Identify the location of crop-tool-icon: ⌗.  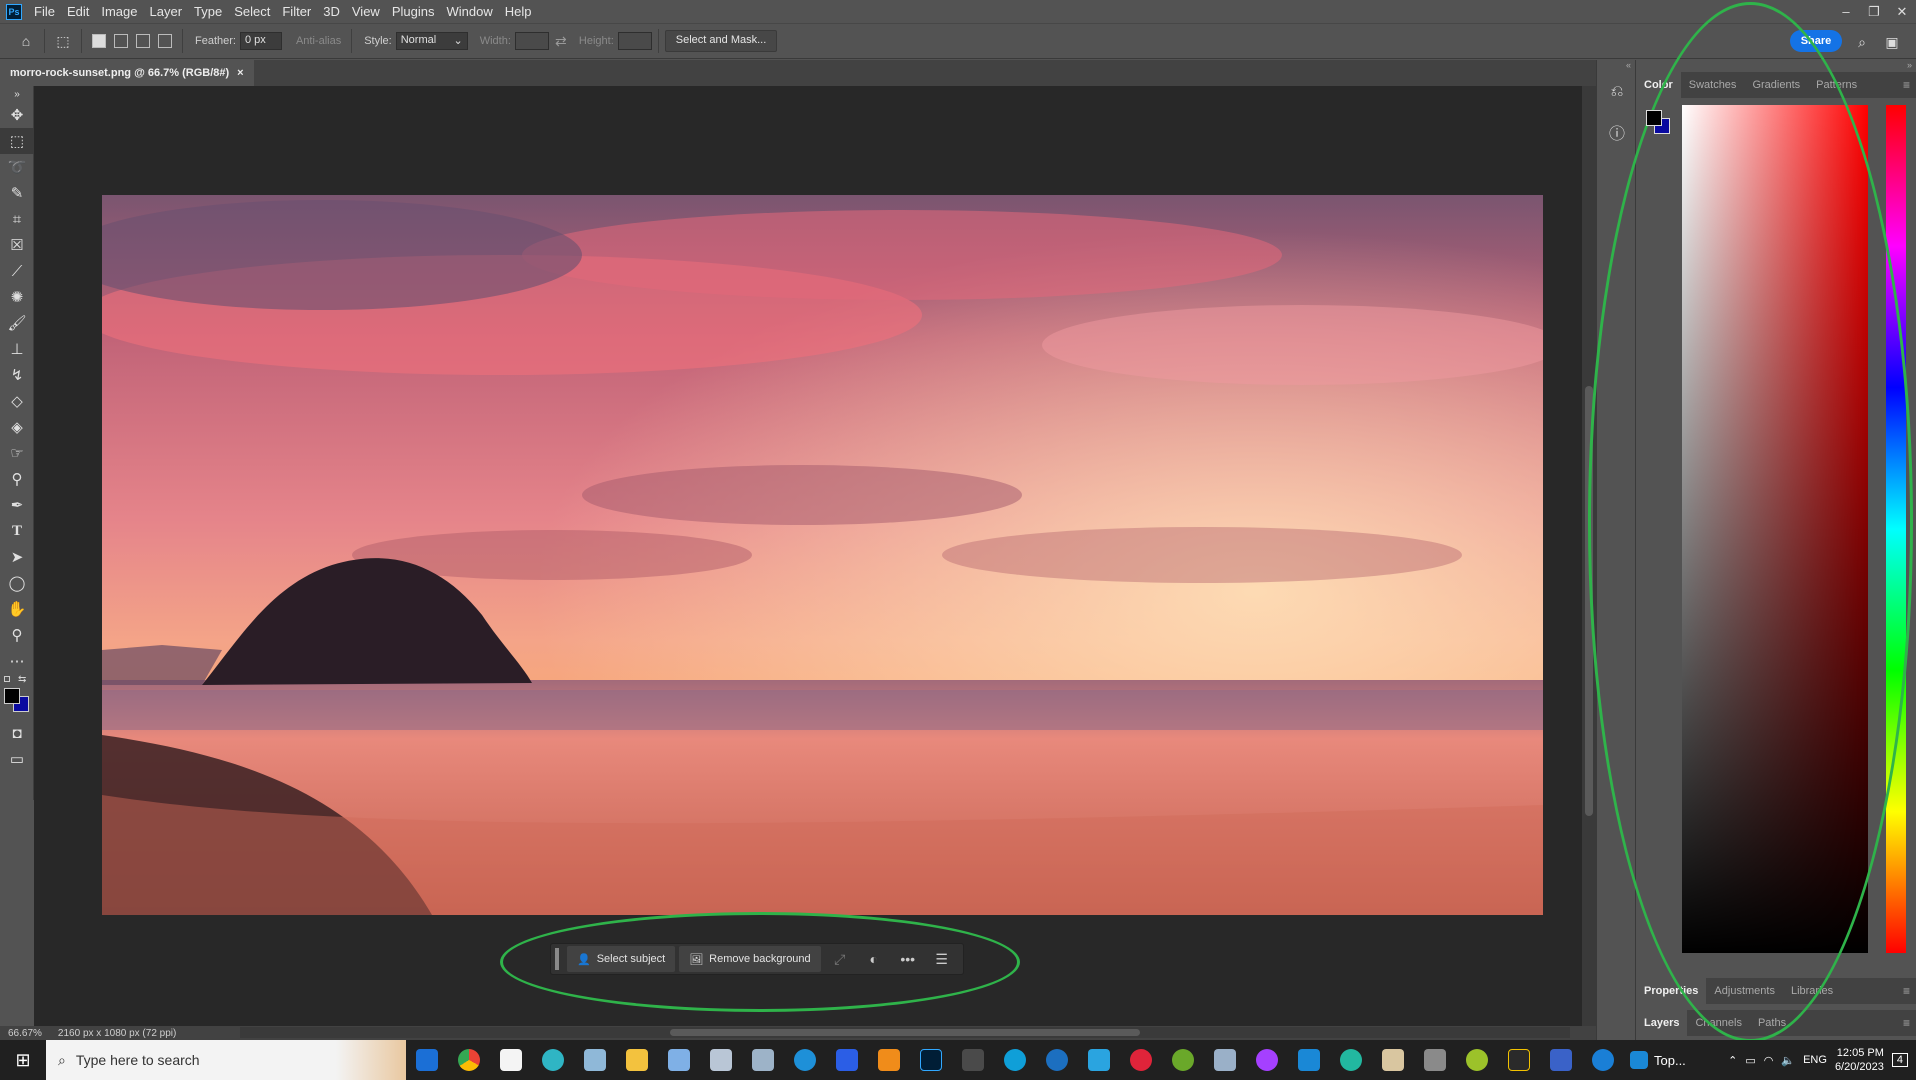
(17, 219).